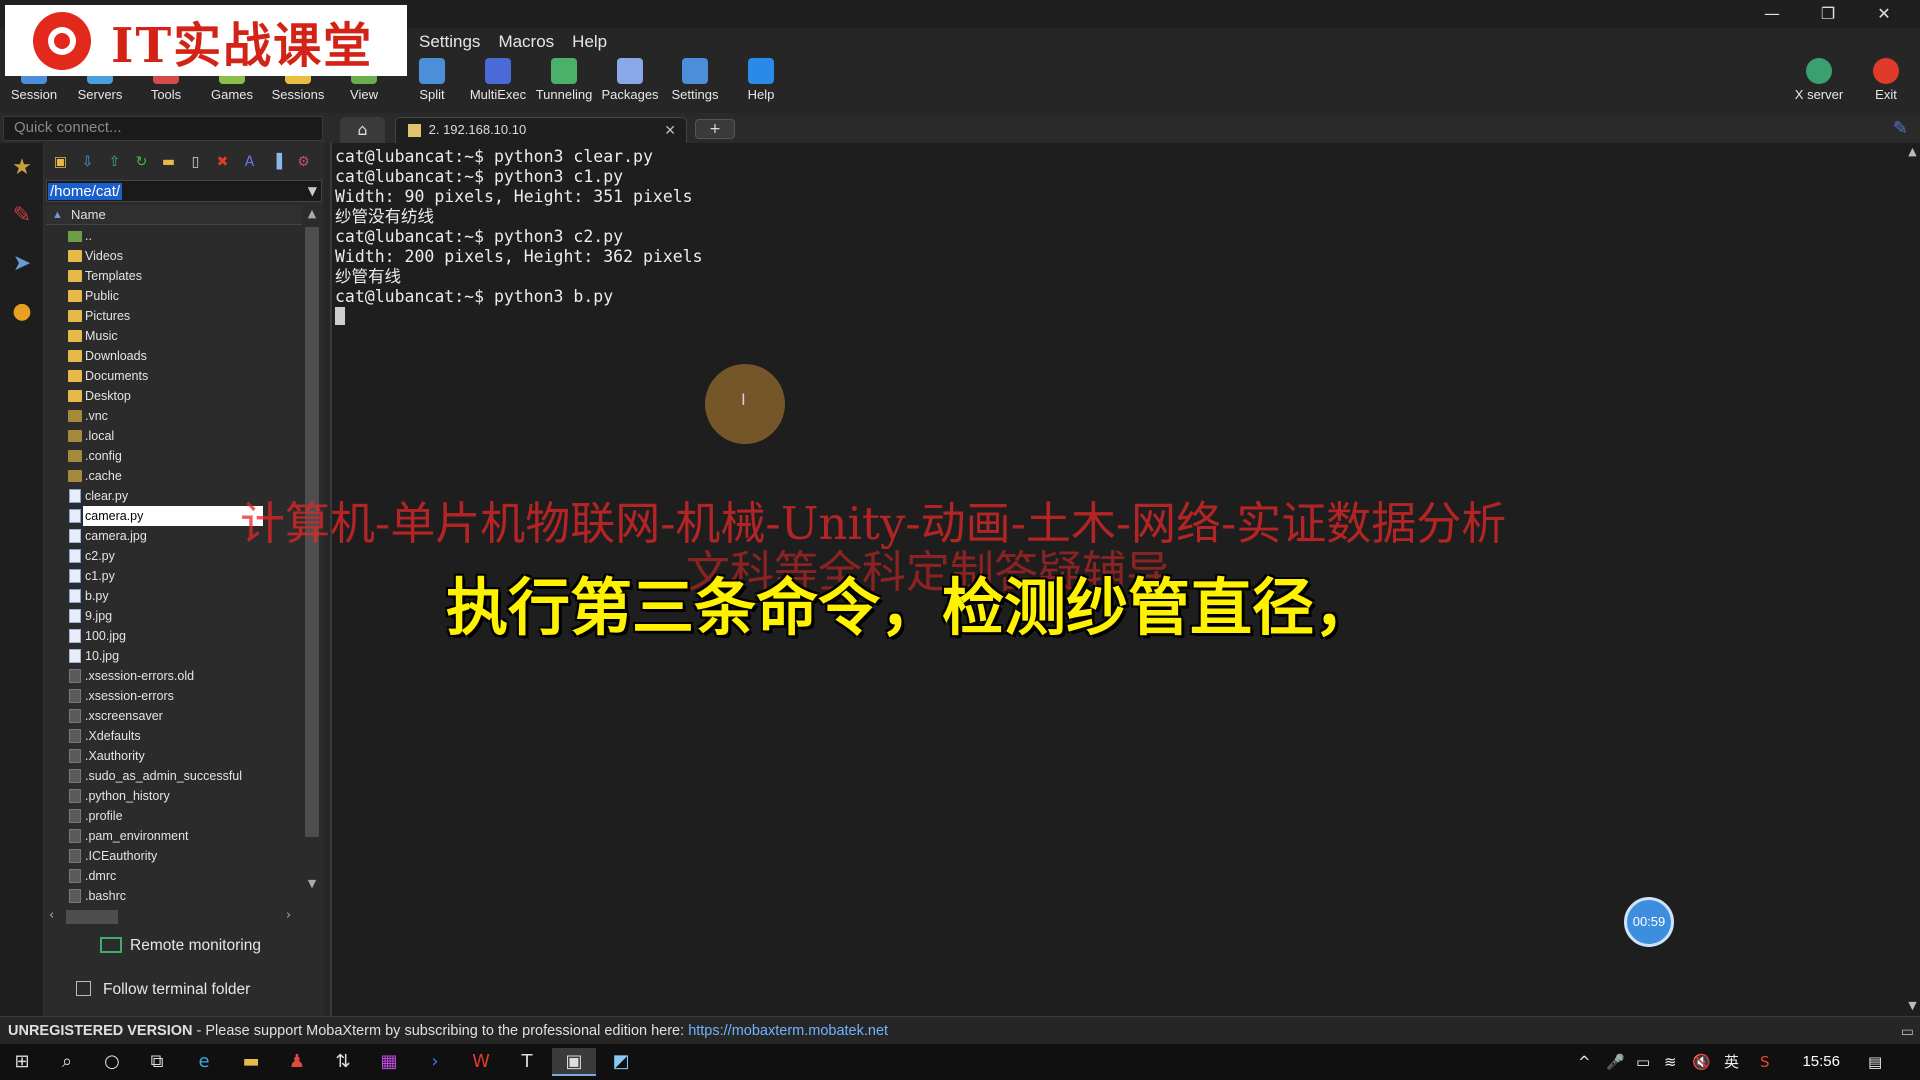  What do you see at coordinates (22, 311) in the screenshot?
I see `sftp-icon: ●` at bounding box center [22, 311].